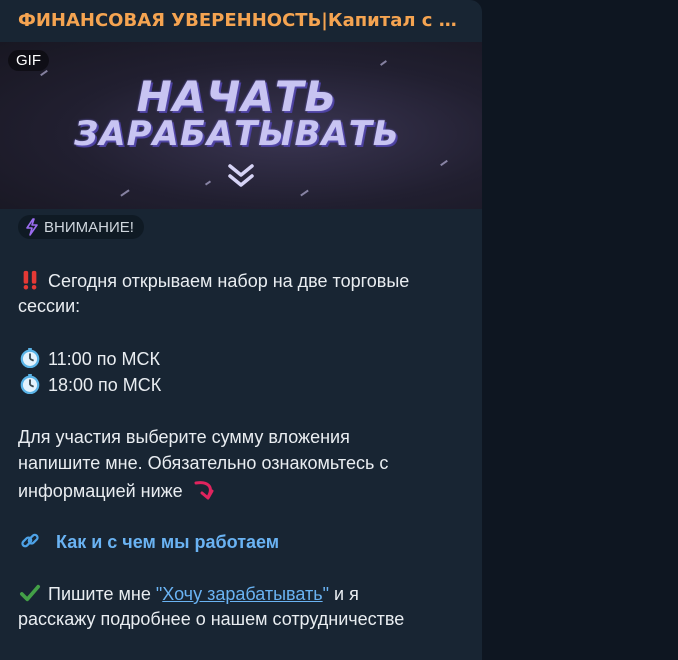 This screenshot has height=660, width=678. I want to click on info-line: напишите мне. Обязательно ознакомьтесь с, so click(203, 463).